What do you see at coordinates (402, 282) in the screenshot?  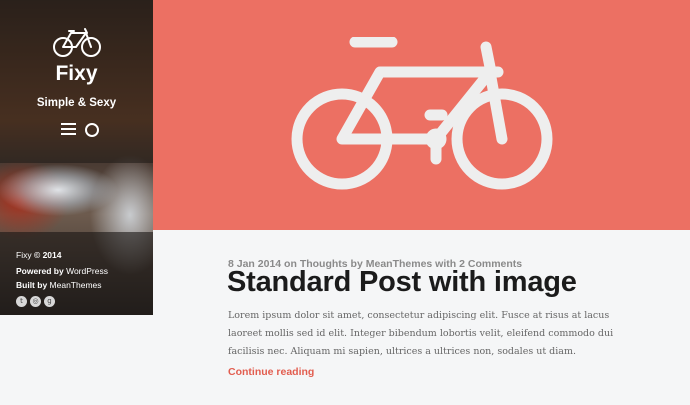 I see `post-title: Standard Post with image` at bounding box center [402, 282].